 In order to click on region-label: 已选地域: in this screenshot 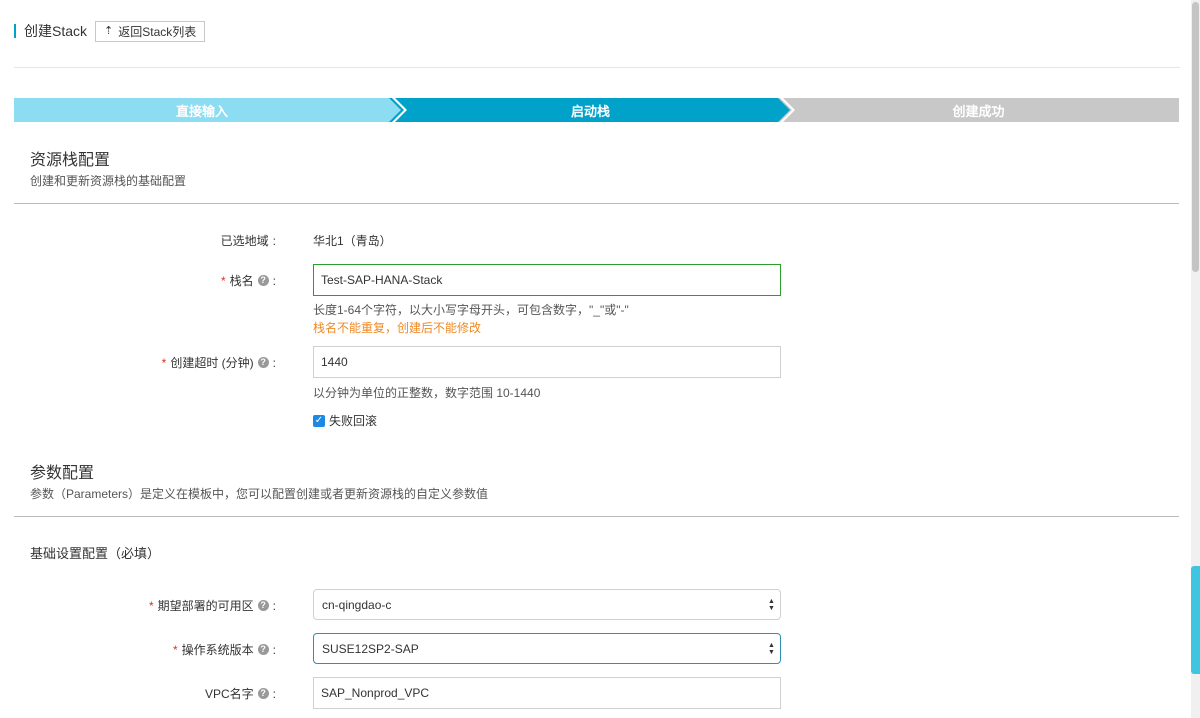, I will do `click(248, 241)`.